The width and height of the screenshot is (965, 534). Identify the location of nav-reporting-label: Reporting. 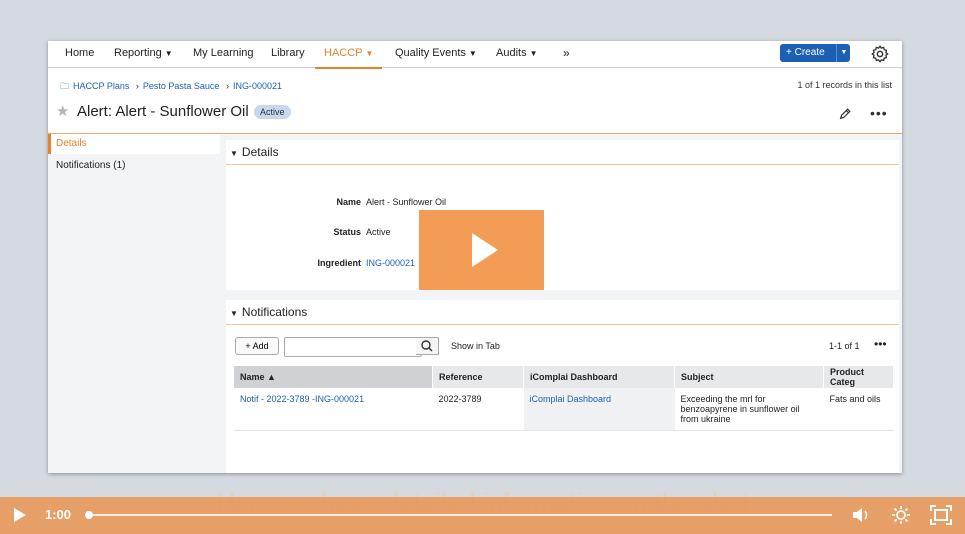
(138, 53).